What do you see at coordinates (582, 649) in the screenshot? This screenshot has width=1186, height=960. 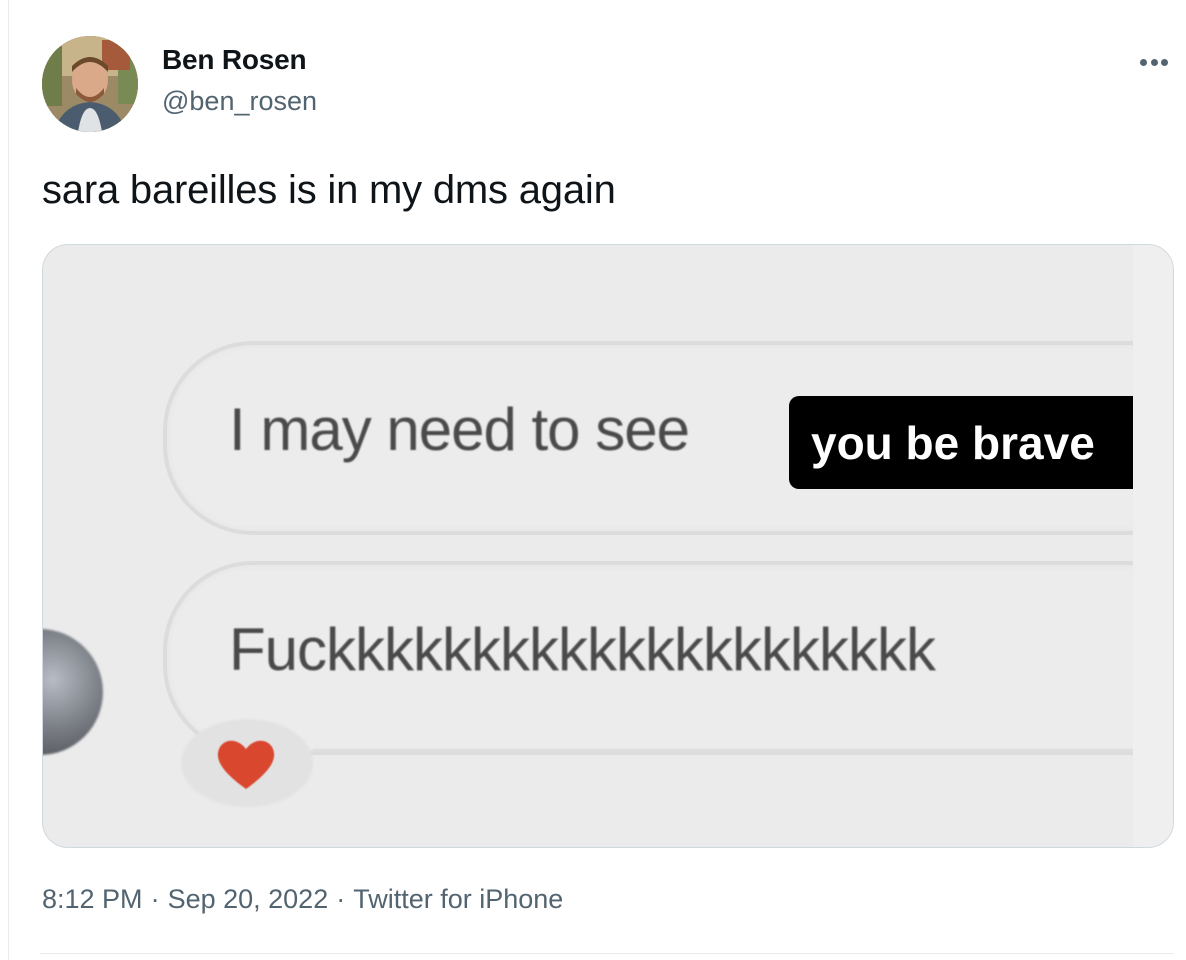 I see `message-text: Fuckkkkkkkkkkkkkkkkkkkkk` at bounding box center [582, 649].